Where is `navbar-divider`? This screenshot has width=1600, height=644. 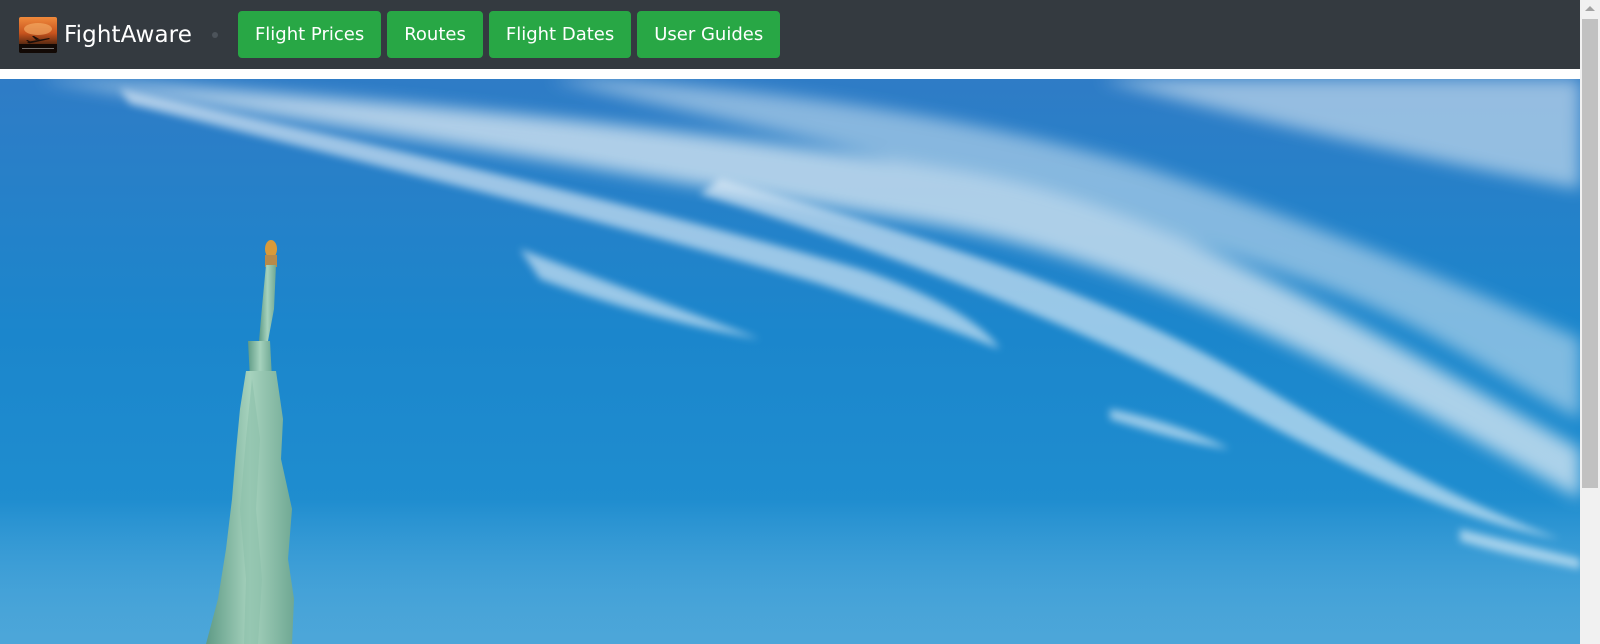
navbar-divider is located at coordinates (790, 74).